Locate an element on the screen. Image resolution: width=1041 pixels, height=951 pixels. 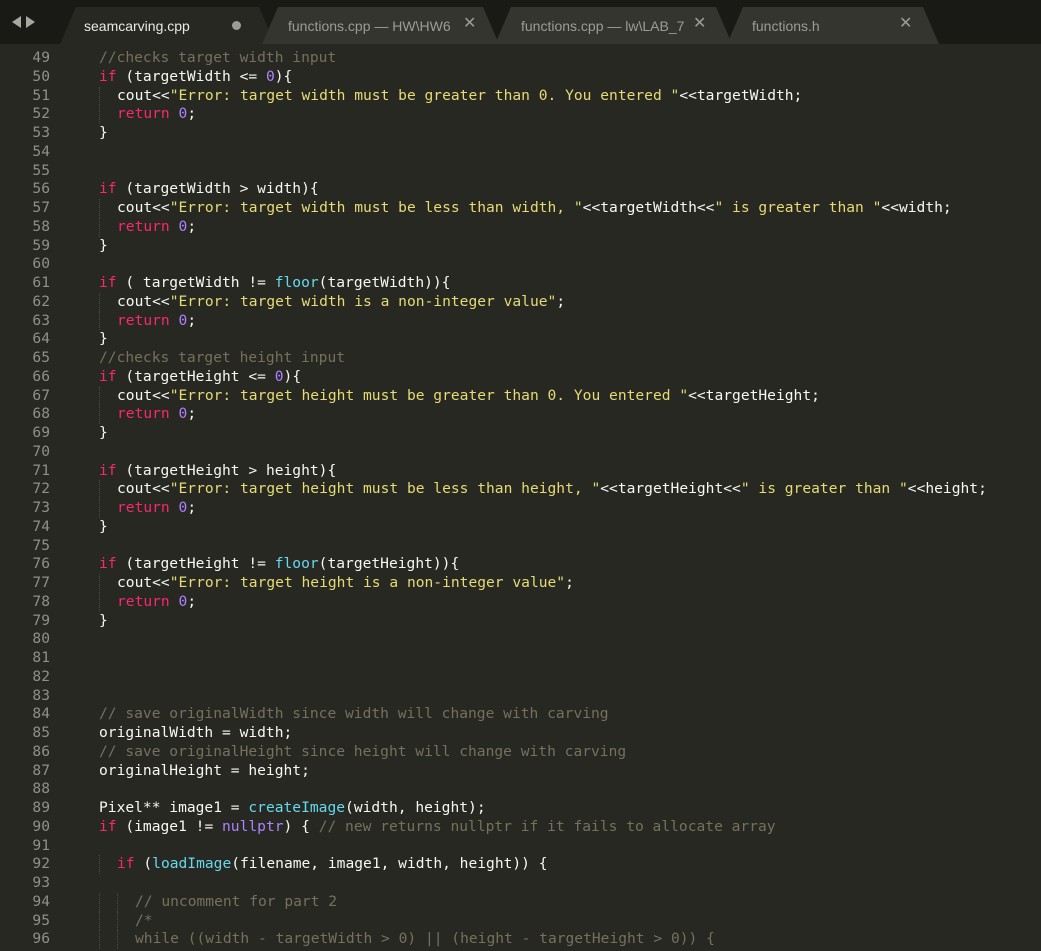
code-line: 63 return 0; is located at coordinates (520, 321).